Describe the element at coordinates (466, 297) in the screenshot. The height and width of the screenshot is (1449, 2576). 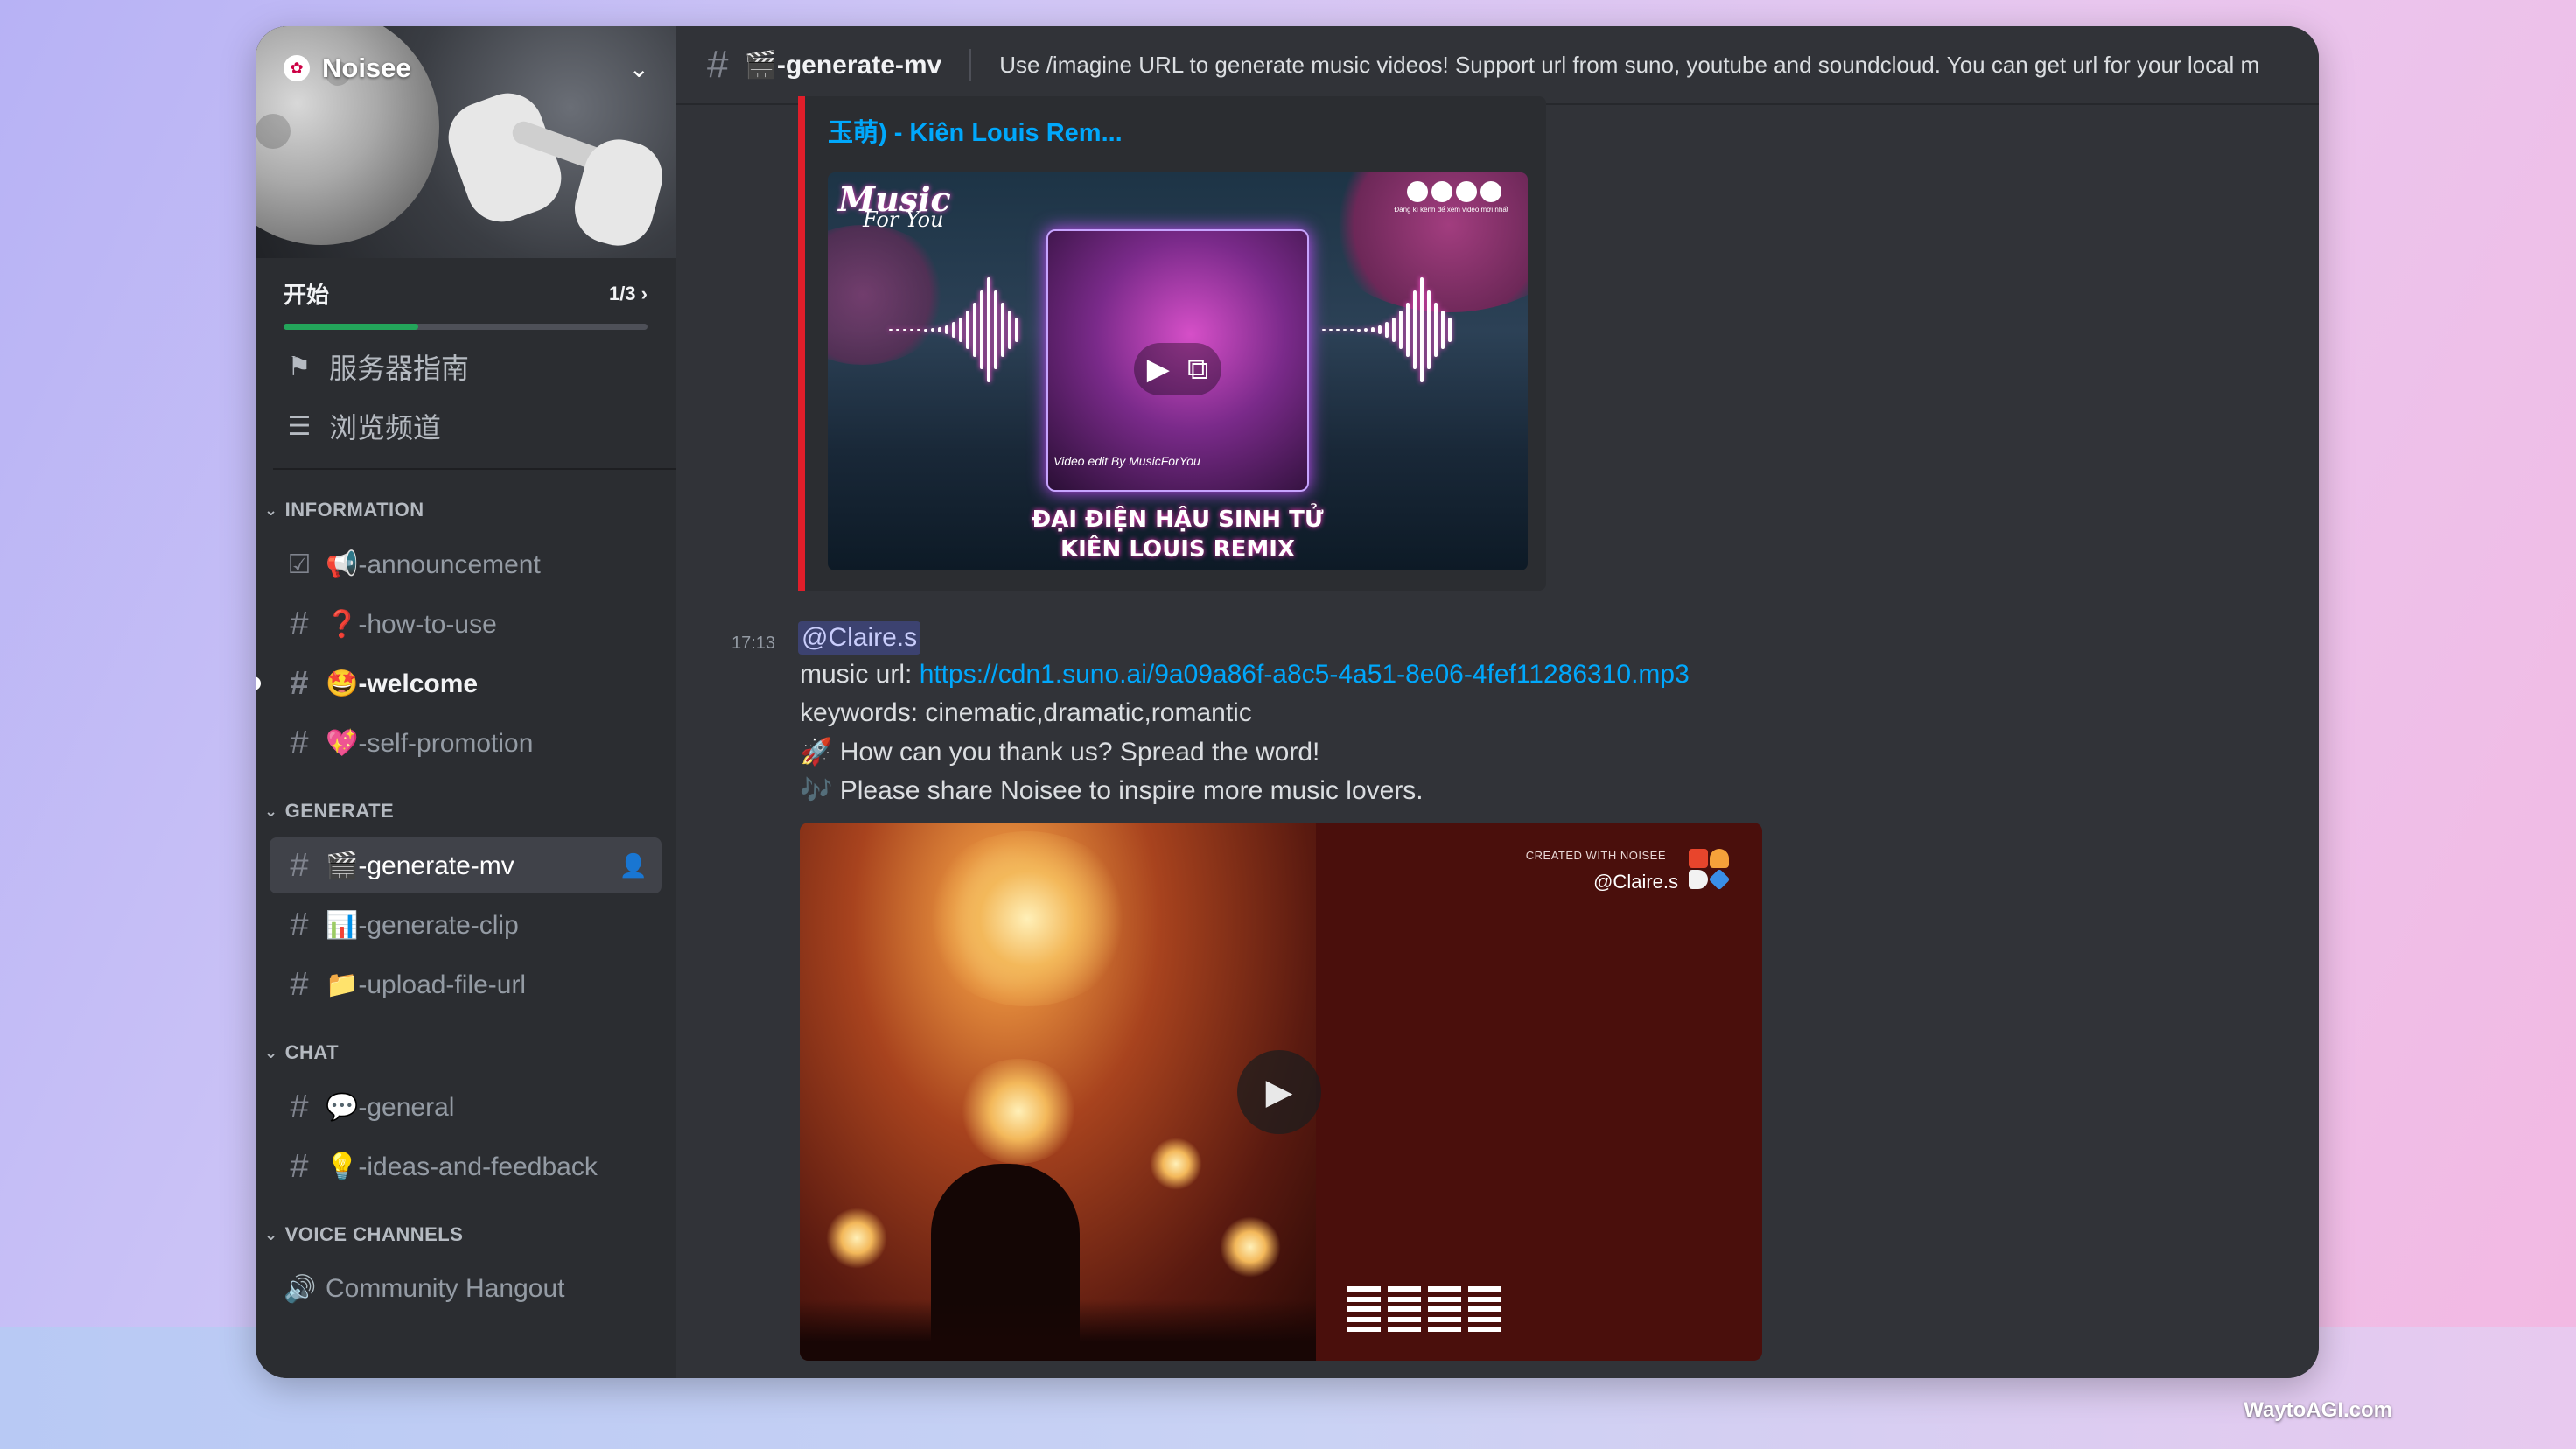
I see `onboarding-progress: 开始 1/3 ›` at that location.